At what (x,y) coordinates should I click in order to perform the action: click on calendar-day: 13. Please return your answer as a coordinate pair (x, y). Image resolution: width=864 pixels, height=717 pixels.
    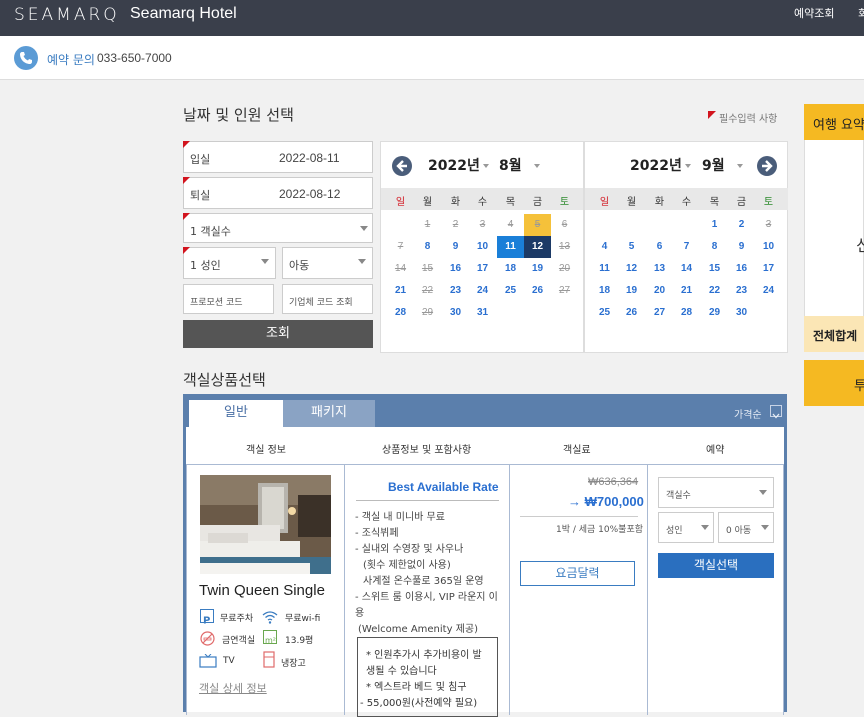
    Looking at the image, I should click on (659, 269).